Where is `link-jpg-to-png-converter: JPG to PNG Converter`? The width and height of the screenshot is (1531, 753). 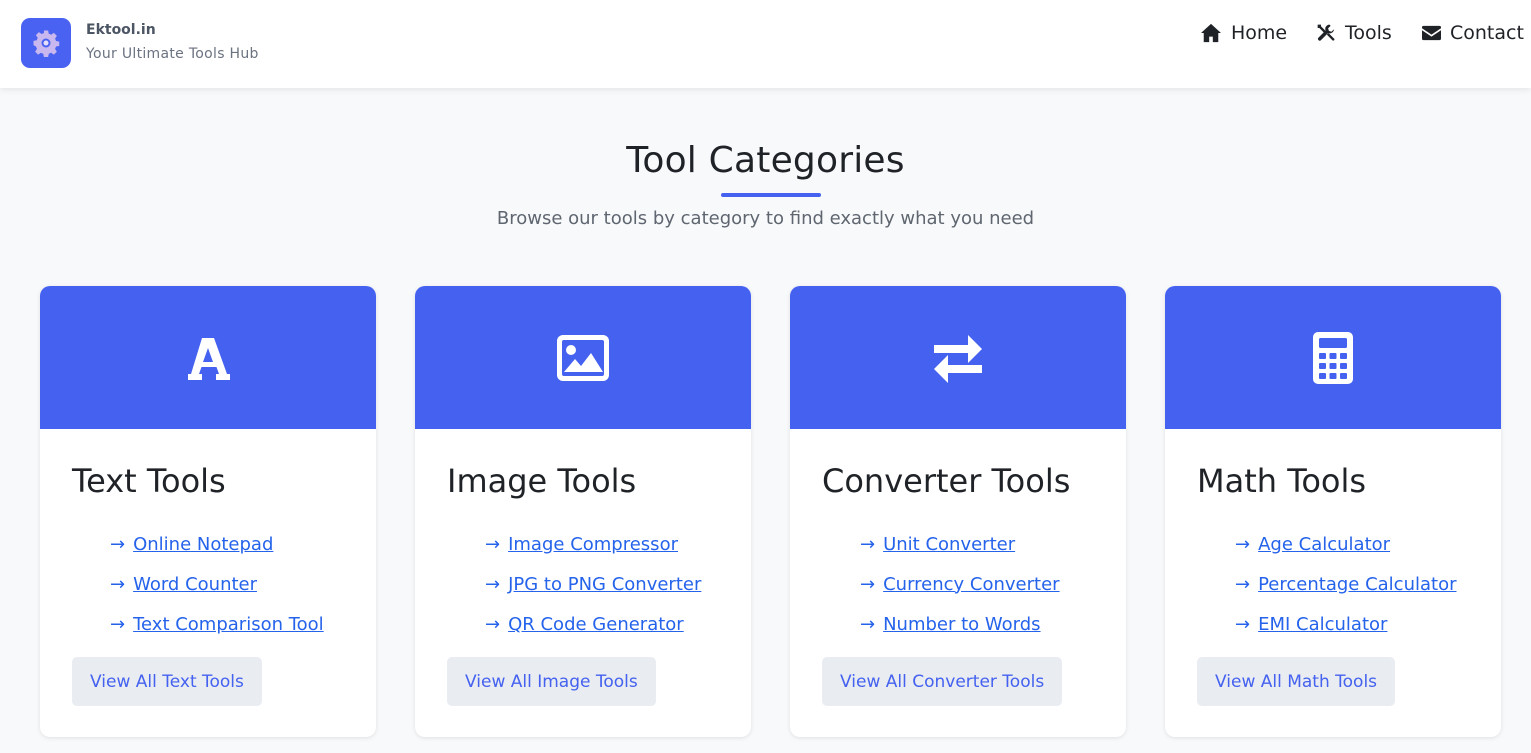 link-jpg-to-png-converter: JPG to PNG Converter is located at coordinates (604, 584).